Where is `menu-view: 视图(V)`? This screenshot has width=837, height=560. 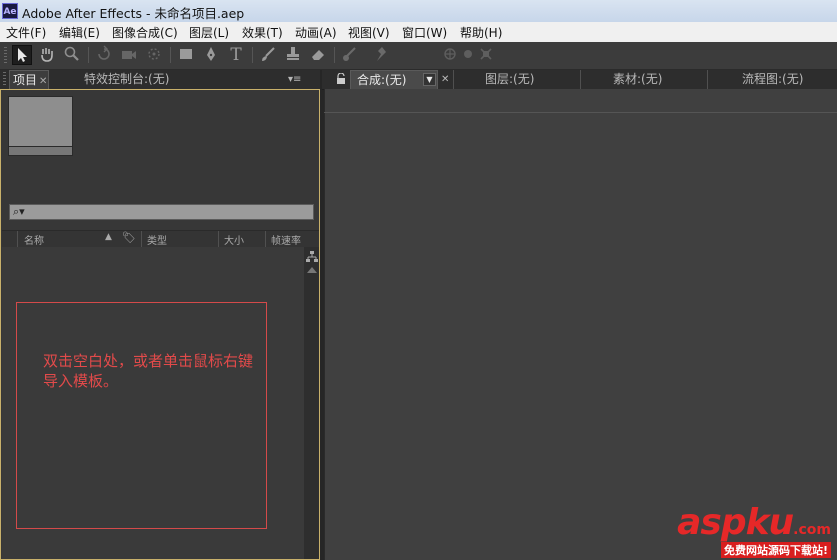 menu-view: 视图(V) is located at coordinates (369, 32).